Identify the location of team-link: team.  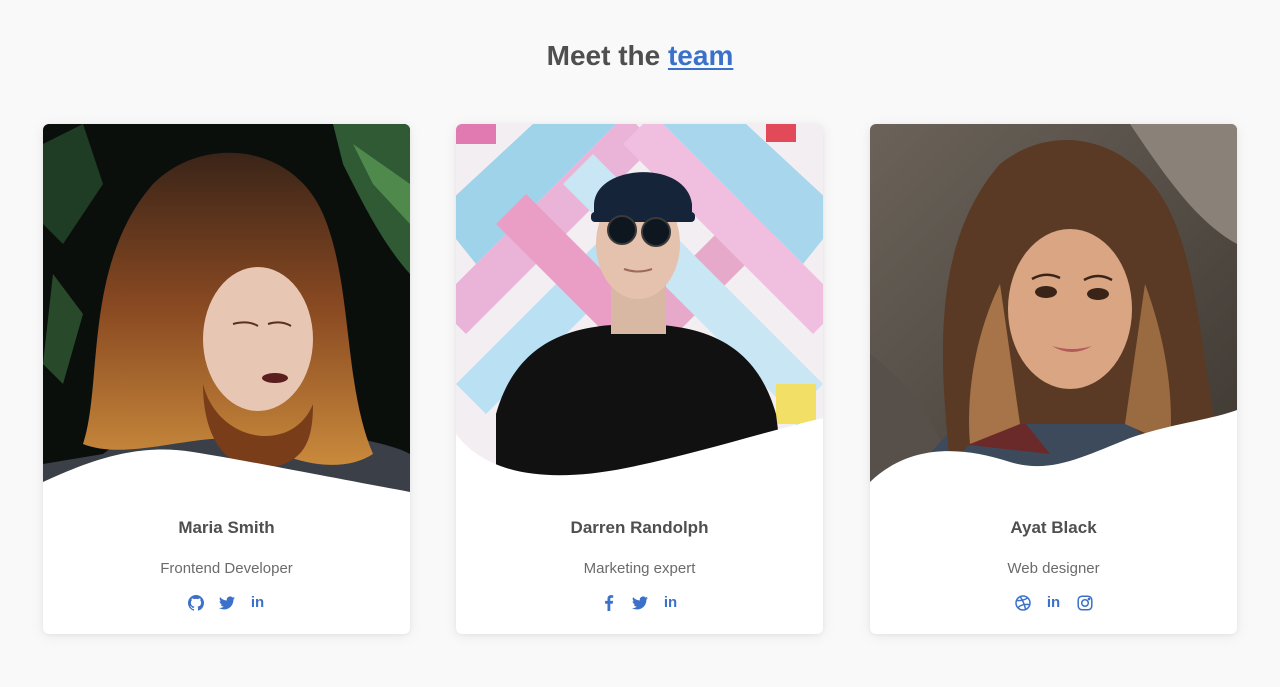
(700, 55).